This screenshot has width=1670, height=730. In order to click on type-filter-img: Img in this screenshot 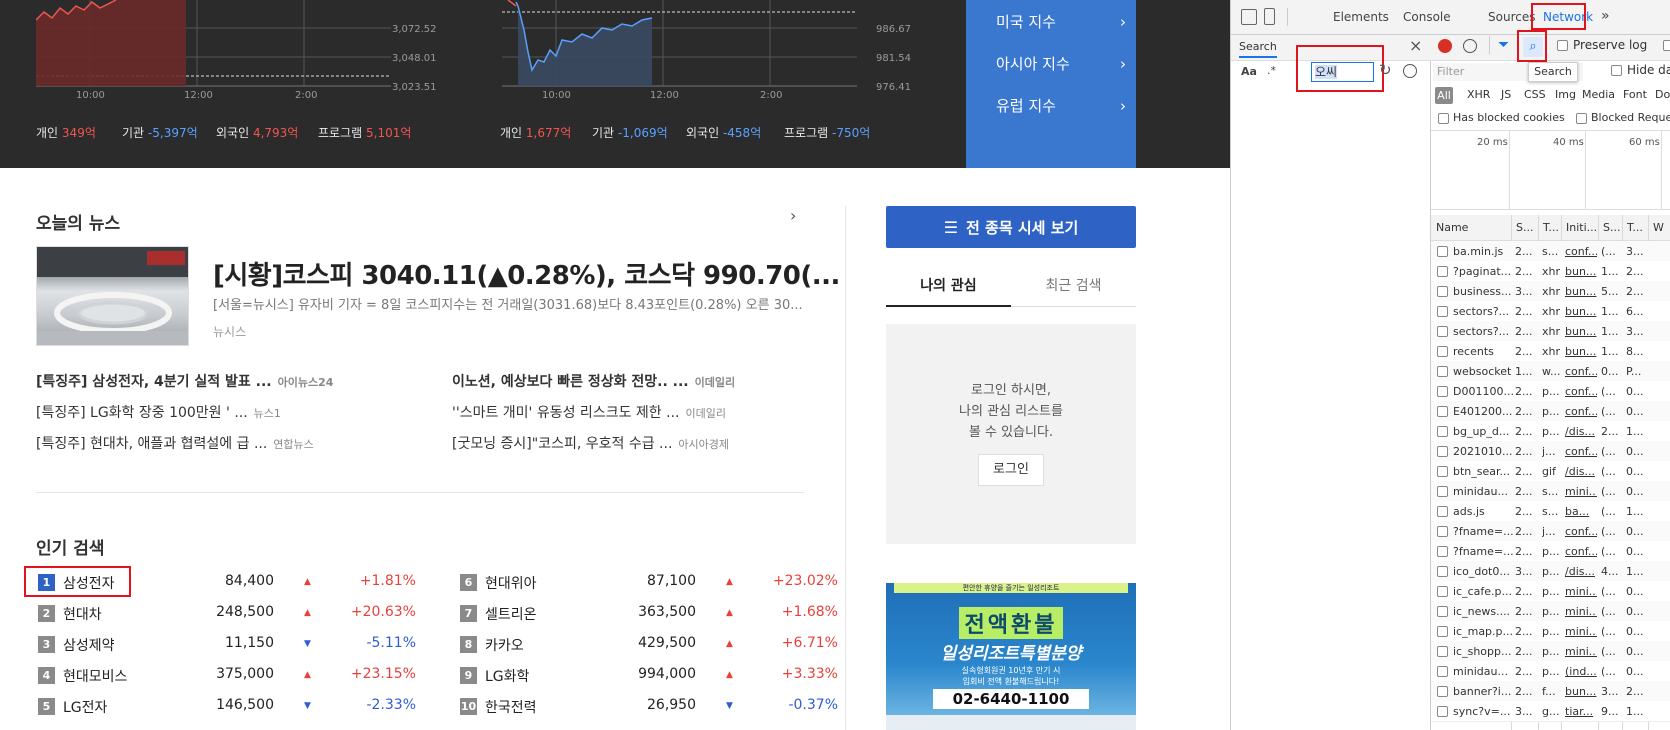, I will do `click(1565, 94)`.